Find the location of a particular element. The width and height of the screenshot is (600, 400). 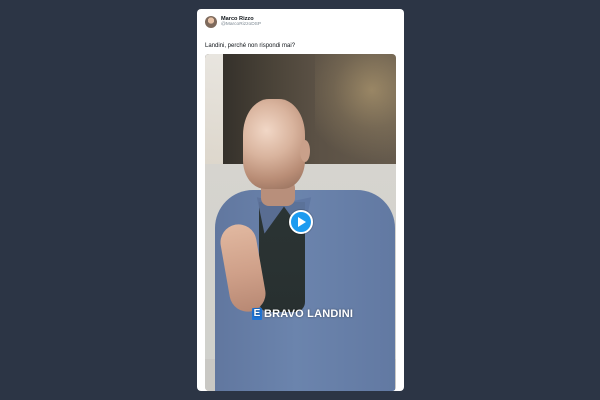

watermark-logo: E is located at coordinates (257, 314).